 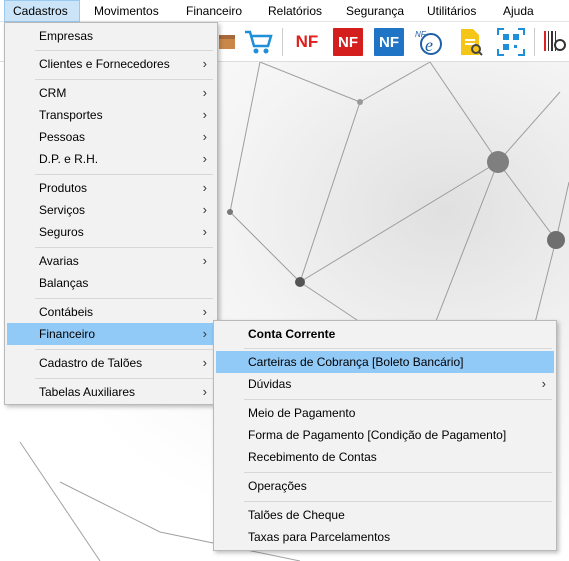 I want to click on menu-item-label: Avarias, so click(x=59, y=261).